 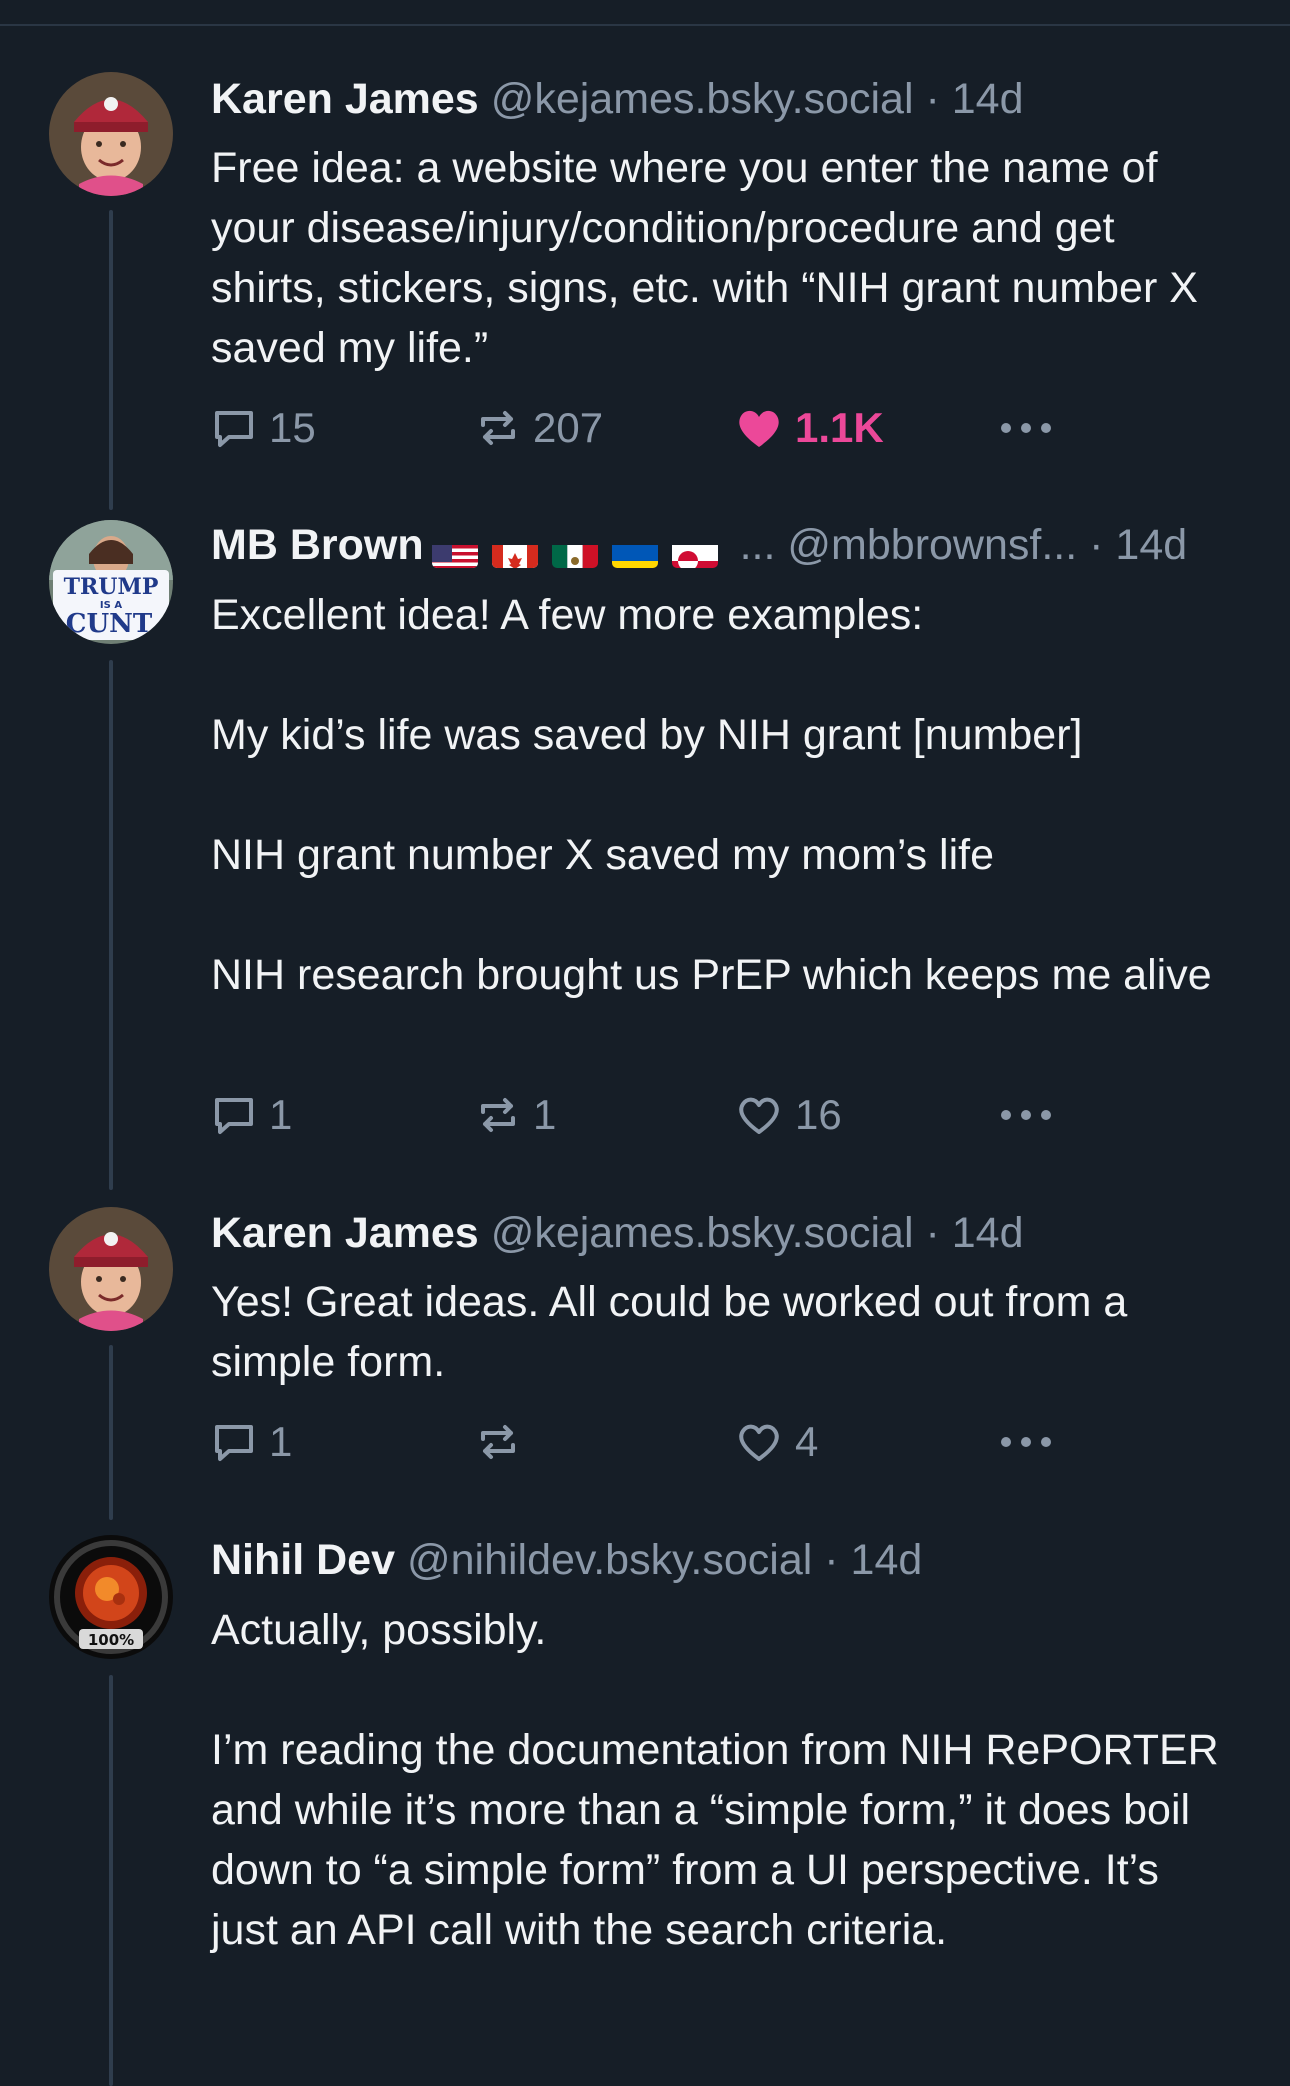 I want to click on avatar-nihildev: 100%, so click(x=111, y=1597).